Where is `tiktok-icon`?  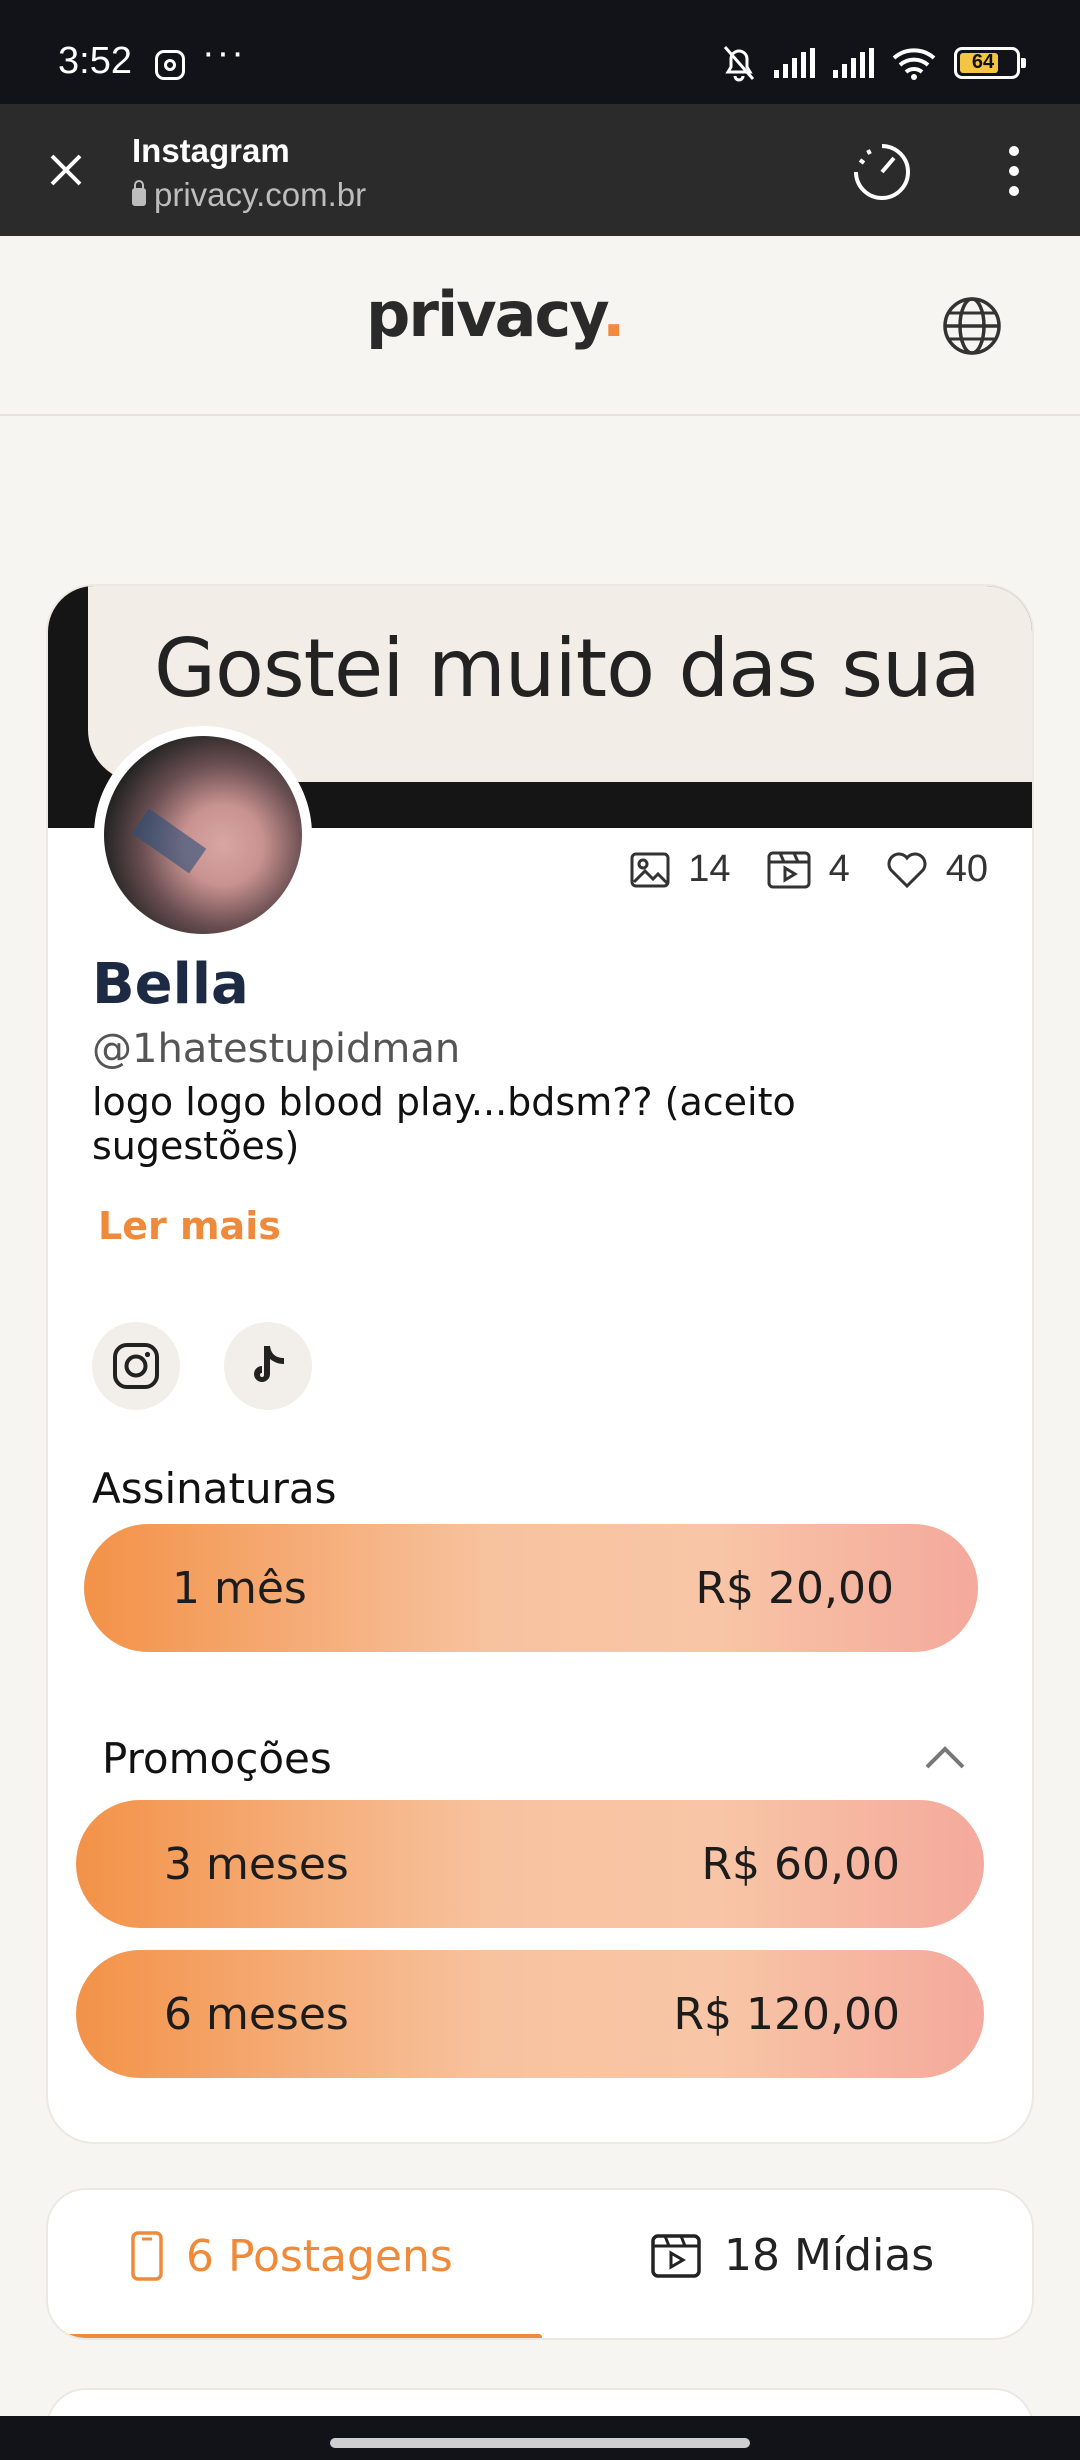 tiktok-icon is located at coordinates (269, 1364).